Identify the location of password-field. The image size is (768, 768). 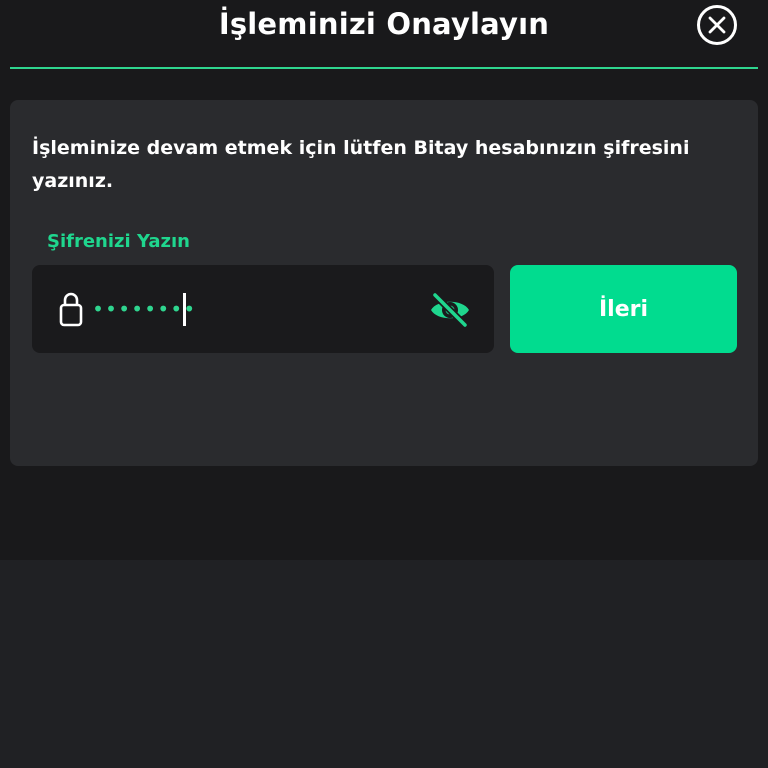
(263, 309).